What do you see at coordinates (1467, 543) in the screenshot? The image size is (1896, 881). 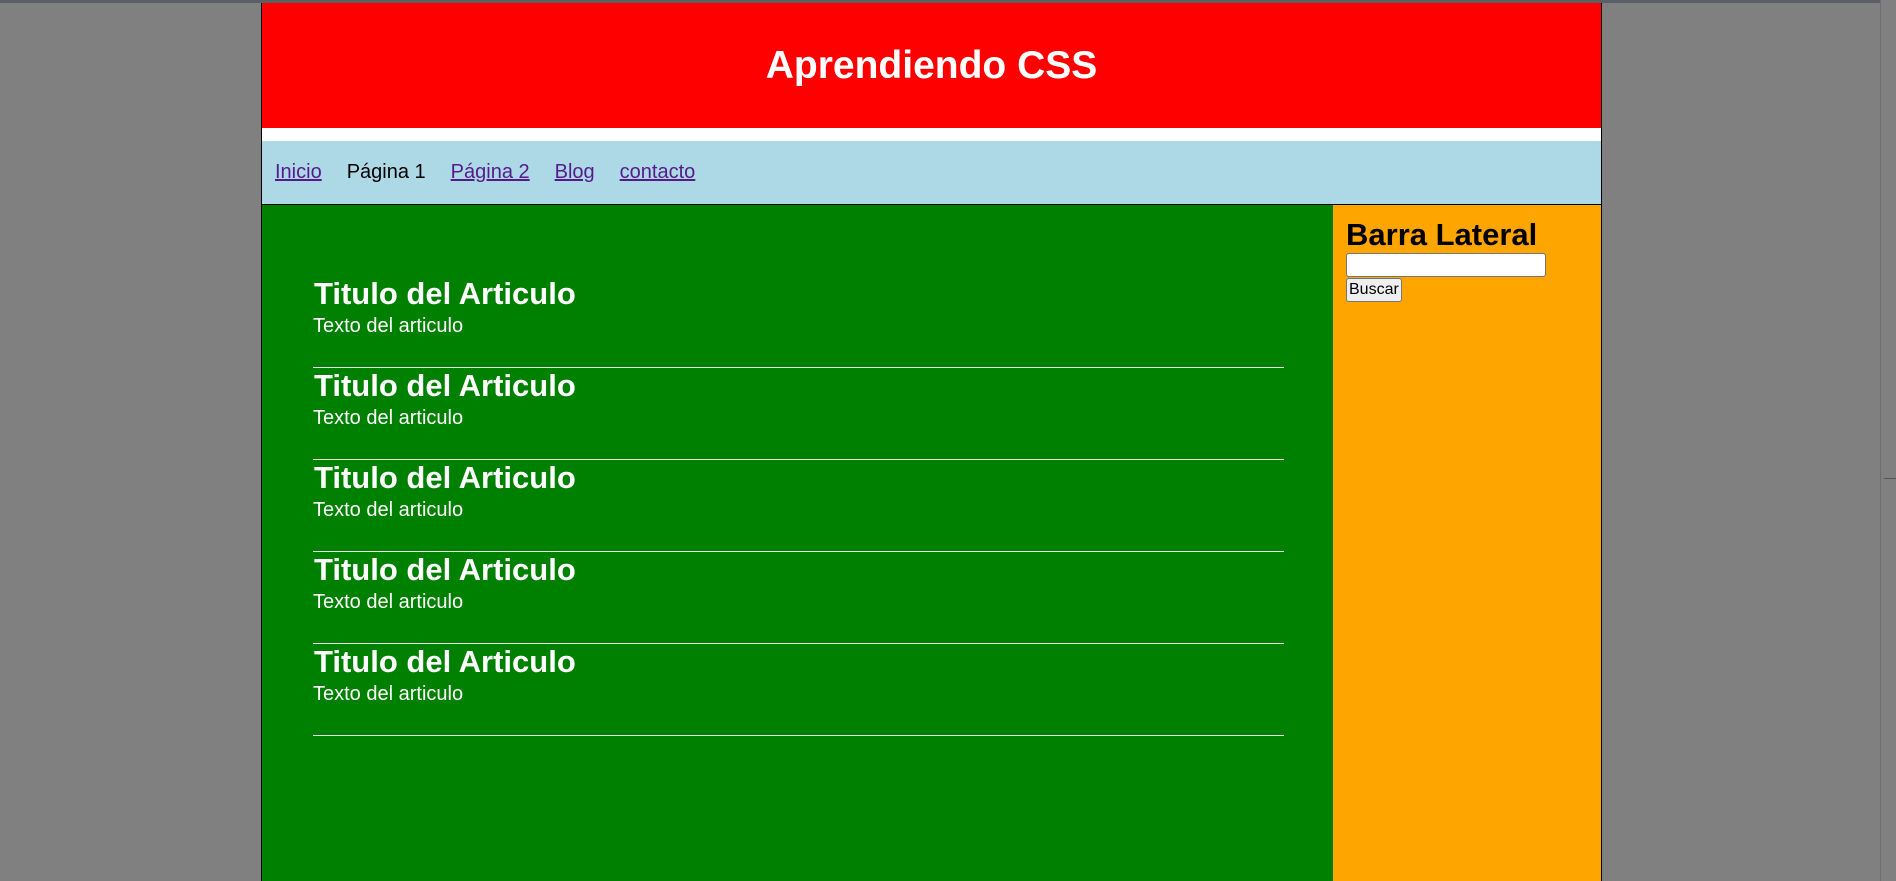 I see `sidebar: Barra Lateral Buscar` at bounding box center [1467, 543].